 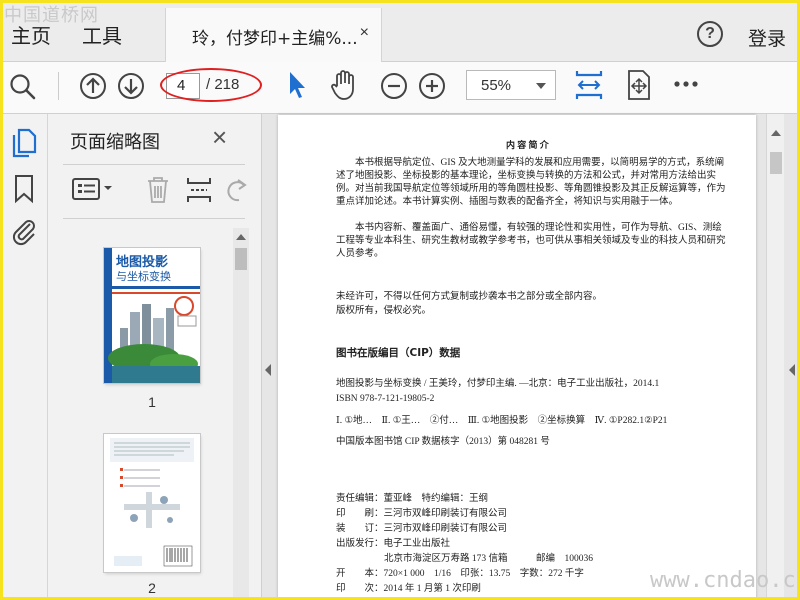 What do you see at coordinates (589, 85) in the screenshot?
I see `fit-width-icon` at bounding box center [589, 85].